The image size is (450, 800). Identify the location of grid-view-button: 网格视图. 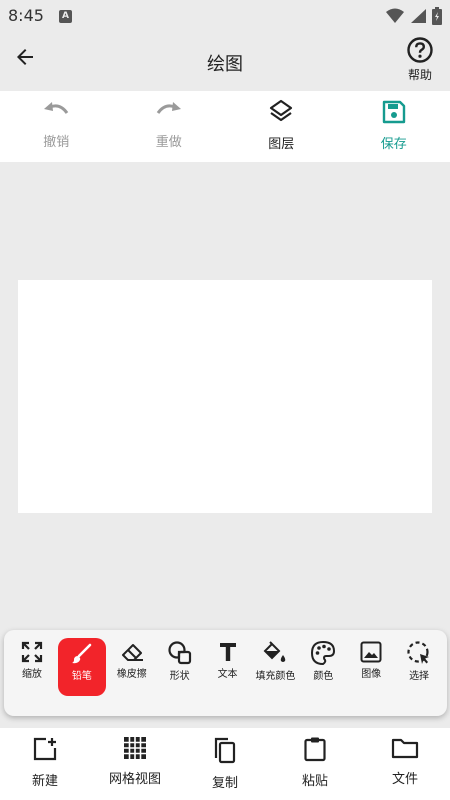
(135, 764).